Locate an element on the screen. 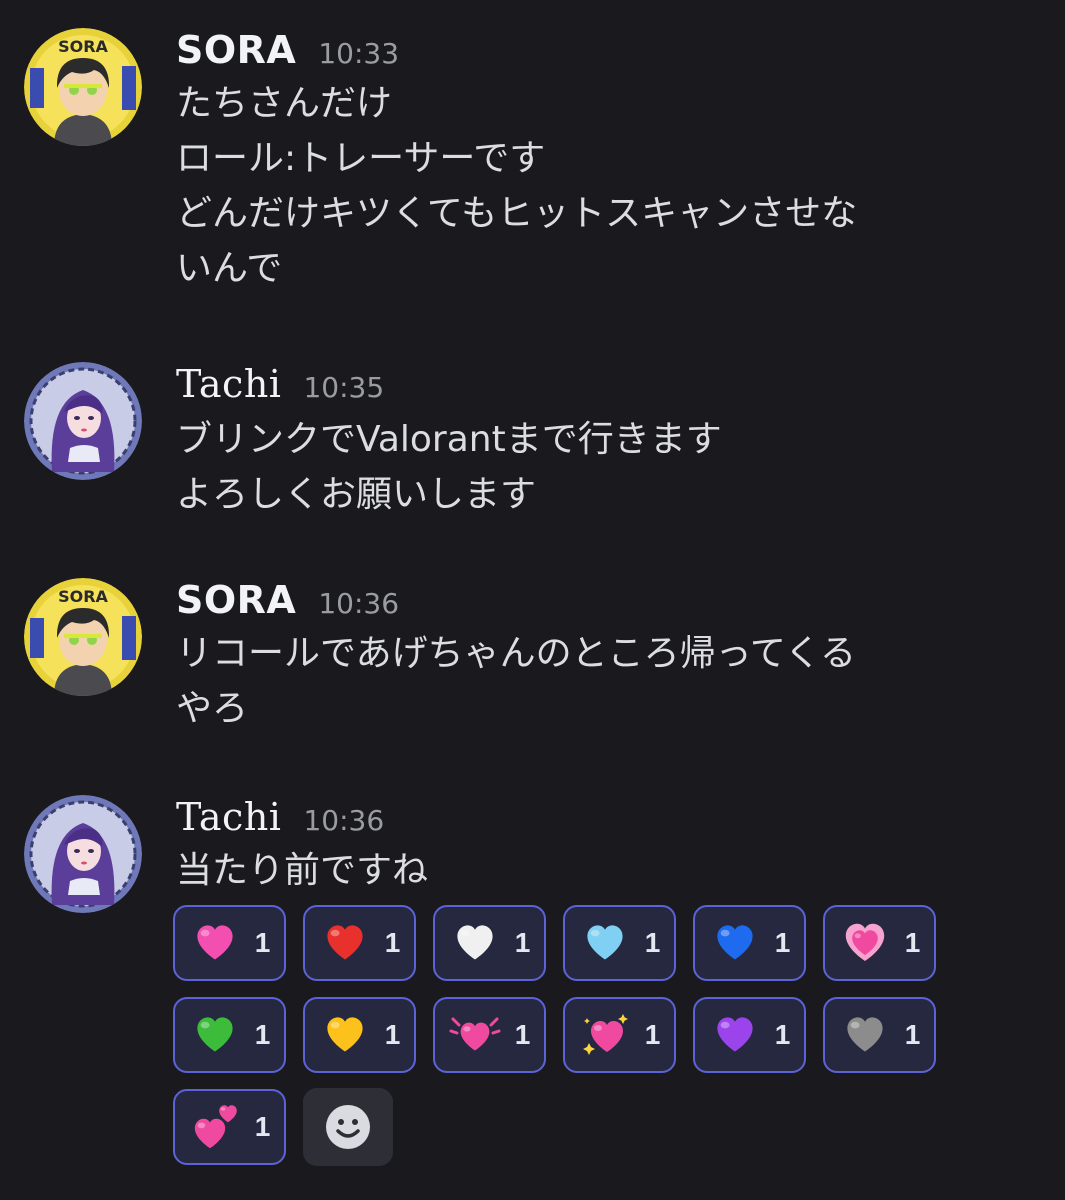 This screenshot has width=1065, height=1200. message-line: いんで is located at coordinates (229, 268).